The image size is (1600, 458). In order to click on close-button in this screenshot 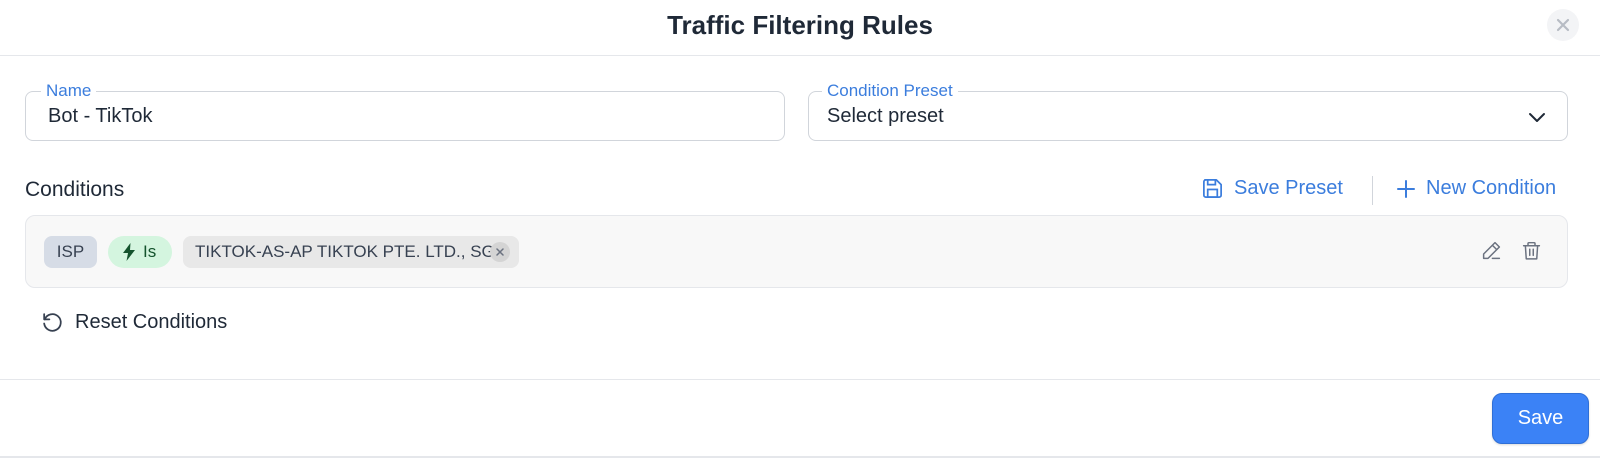, I will do `click(1563, 25)`.